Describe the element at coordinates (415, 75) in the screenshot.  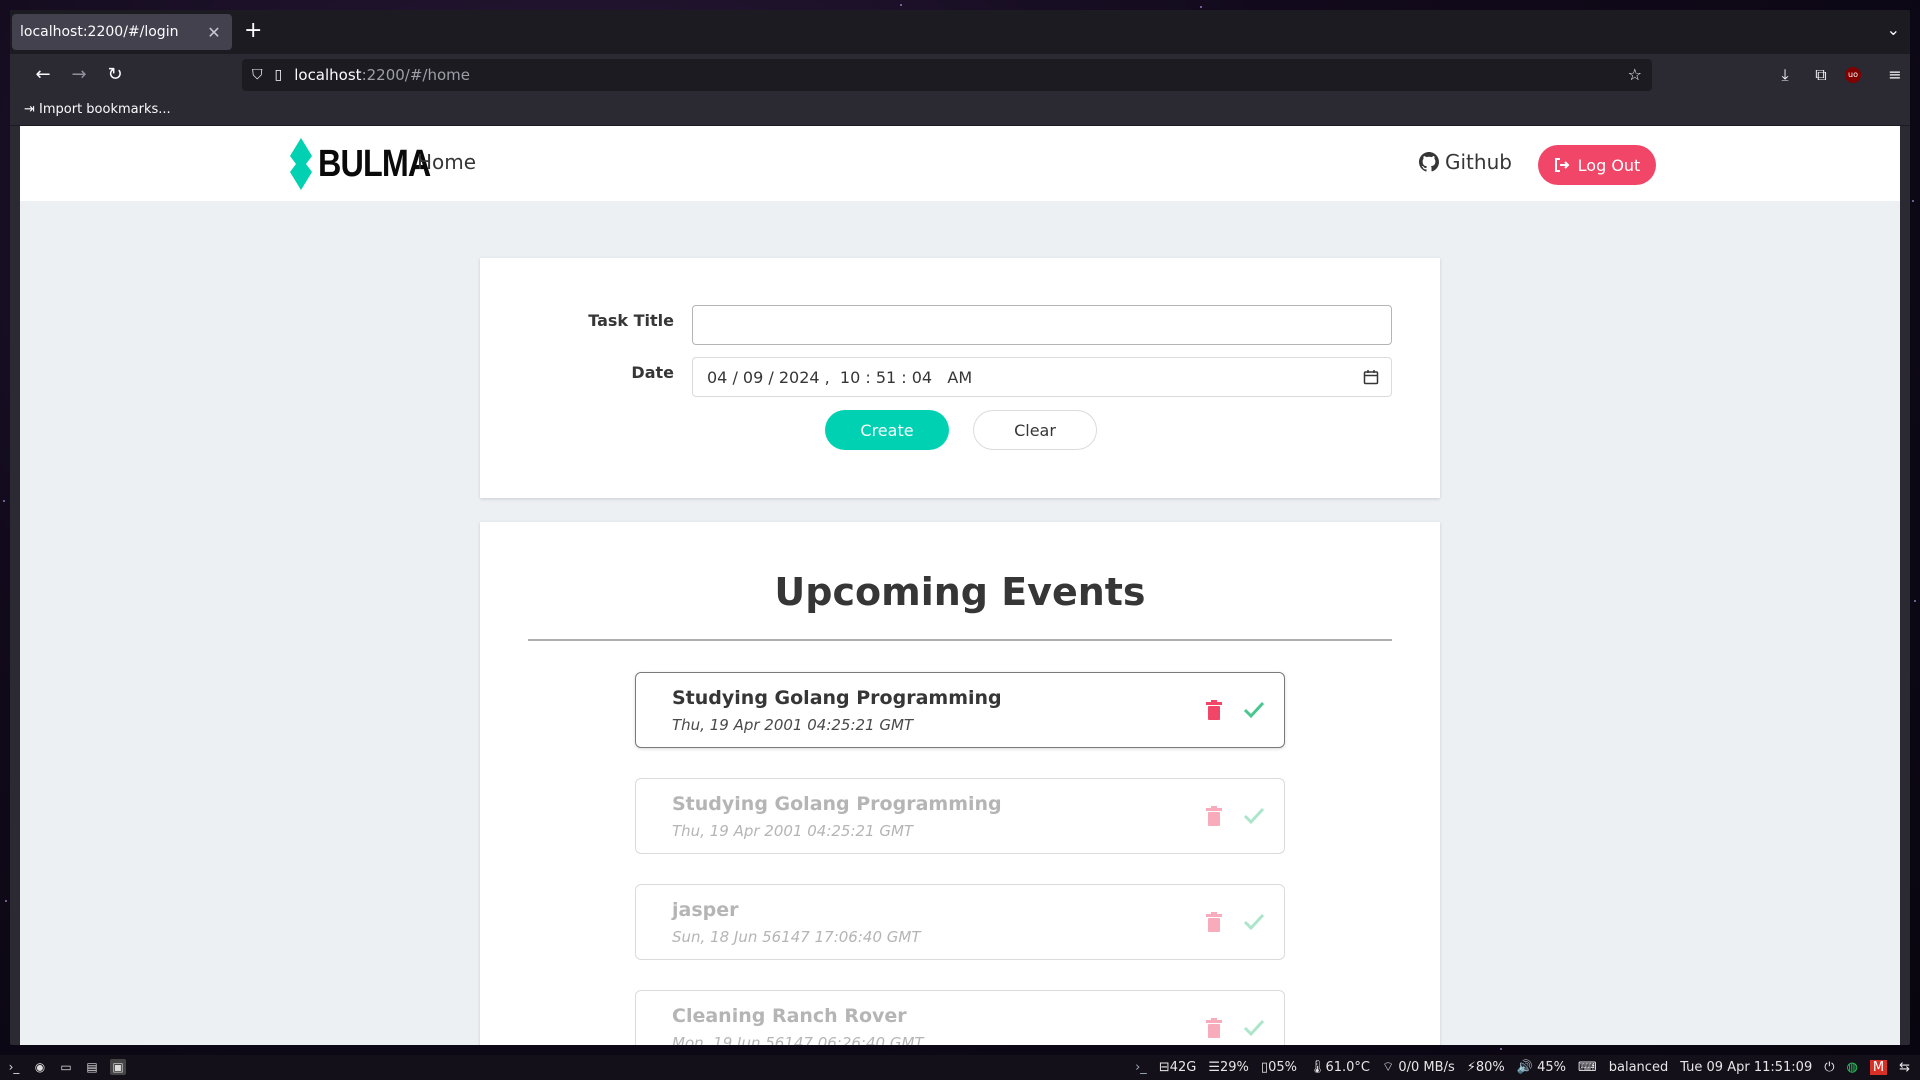
I see `url-path: :2200/#/home` at that location.